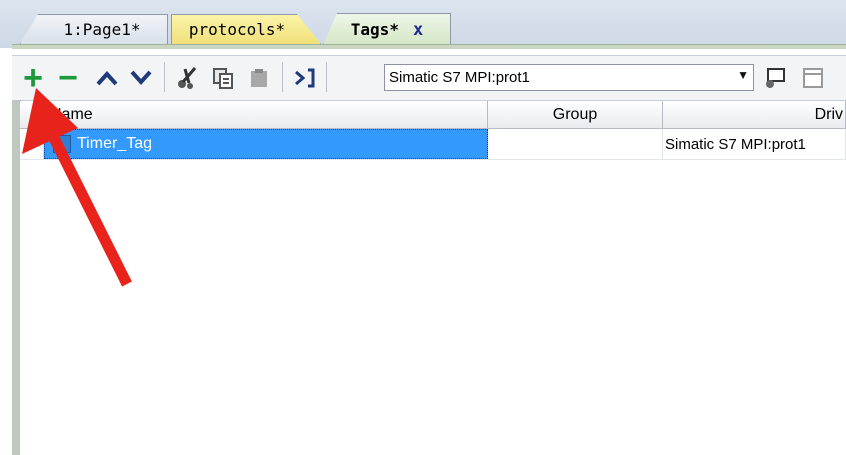 This screenshot has width=846, height=455. I want to click on goto-icon, so click(305, 78).